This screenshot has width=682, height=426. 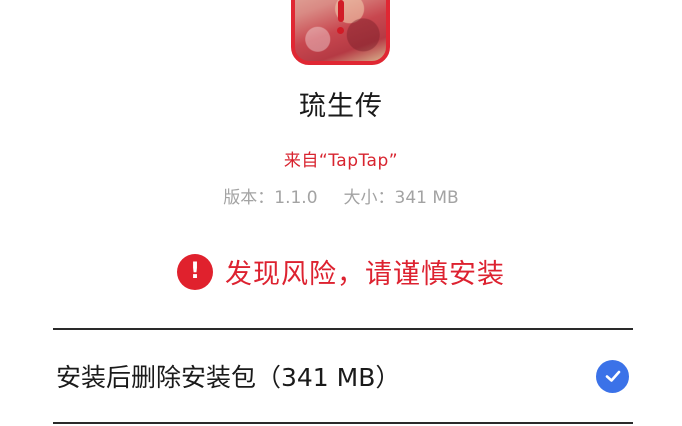 I want to click on app-source: 来自“TapTap”, so click(x=341, y=161).